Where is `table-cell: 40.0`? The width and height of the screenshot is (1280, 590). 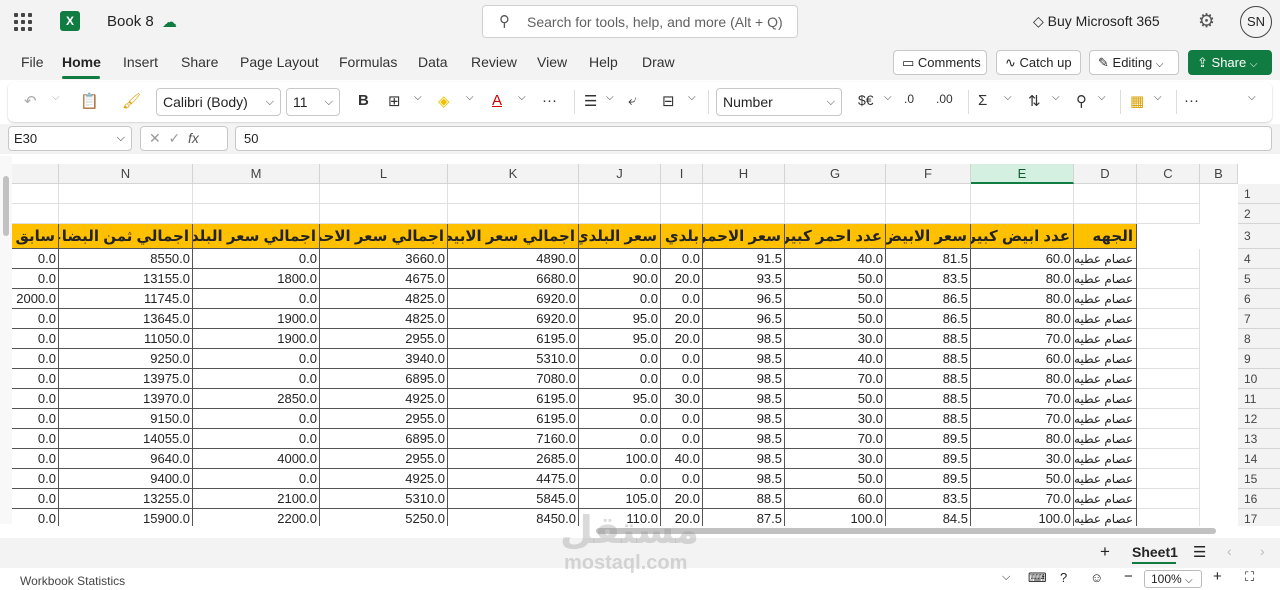
table-cell: 40.0 is located at coordinates (835, 359).